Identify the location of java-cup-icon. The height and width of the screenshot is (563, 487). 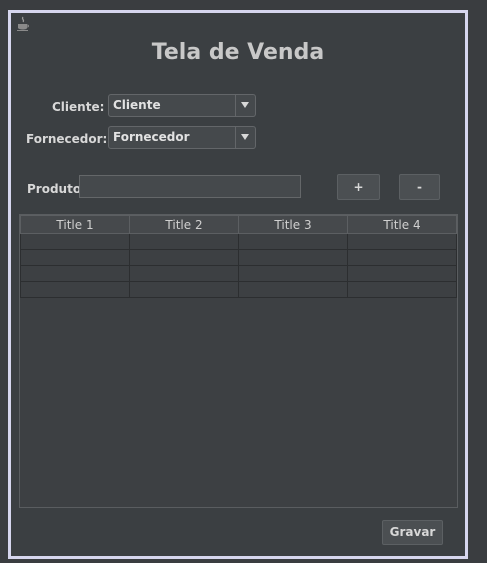
(23, 23).